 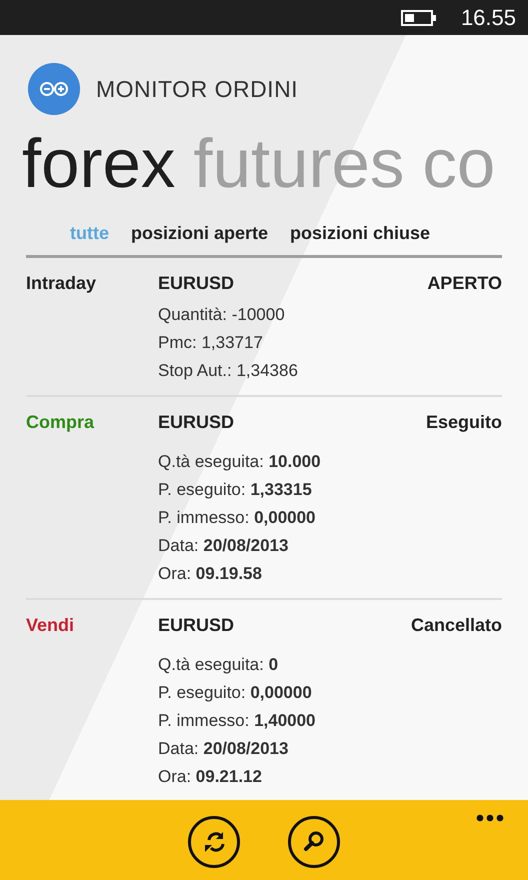 I want to click on order-detail: P. eseguito: 0,00000, so click(x=235, y=693).